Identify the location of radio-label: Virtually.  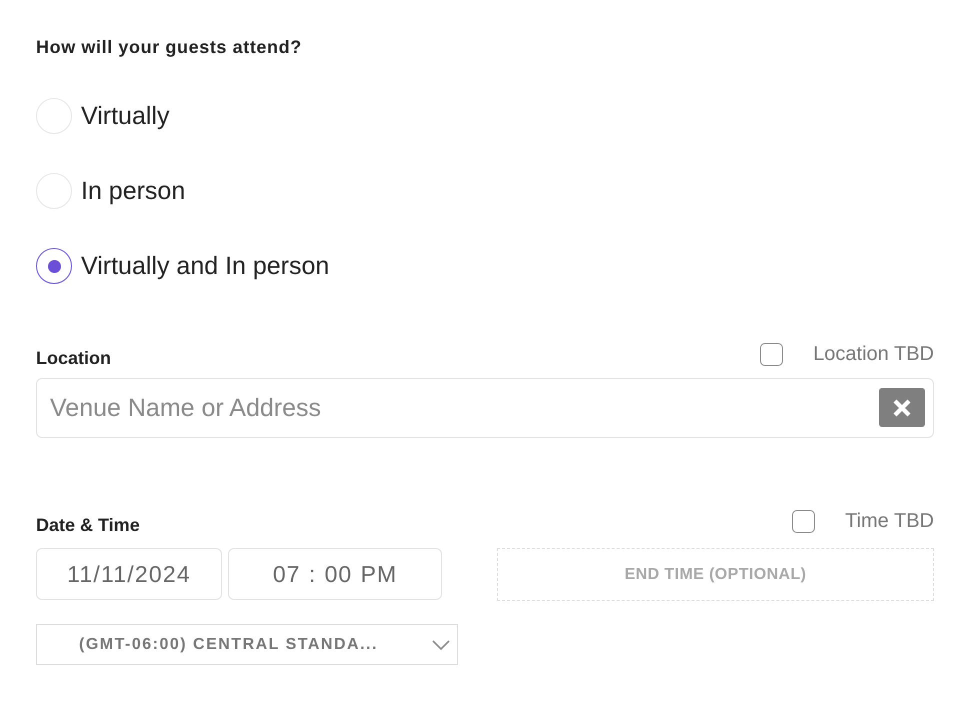
(125, 116).